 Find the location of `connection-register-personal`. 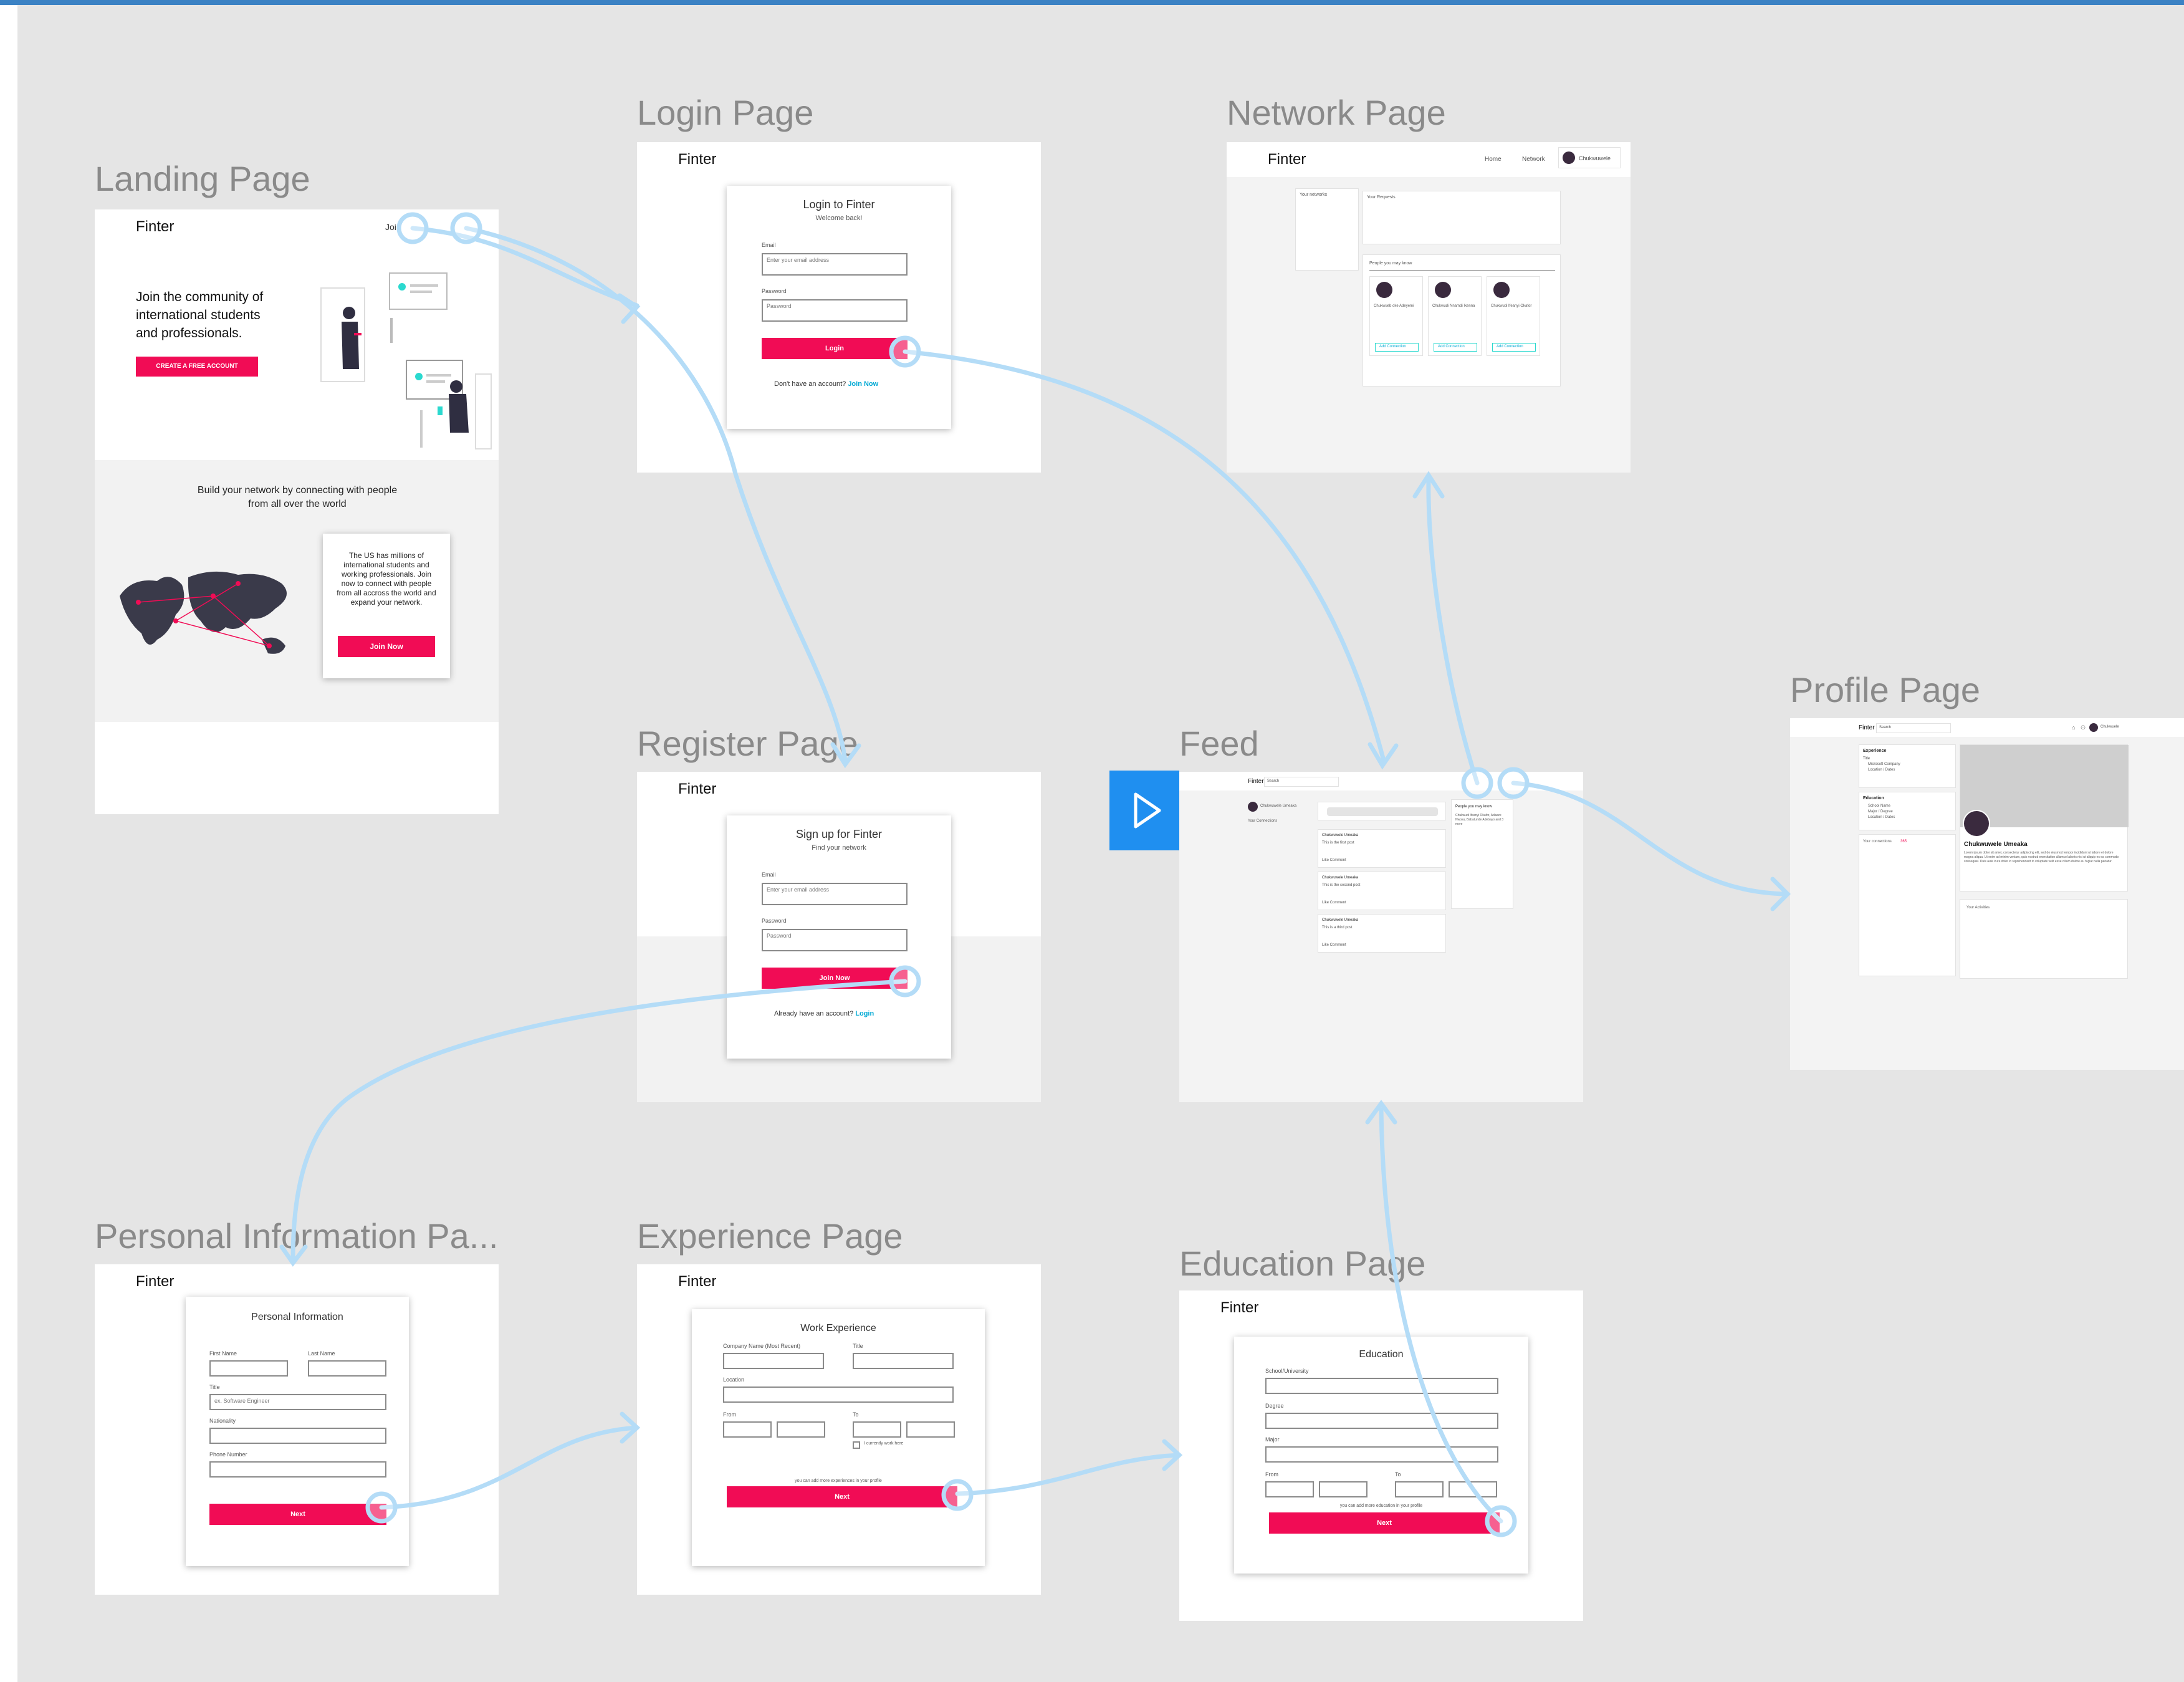

connection-register-personal is located at coordinates (599, 1120).